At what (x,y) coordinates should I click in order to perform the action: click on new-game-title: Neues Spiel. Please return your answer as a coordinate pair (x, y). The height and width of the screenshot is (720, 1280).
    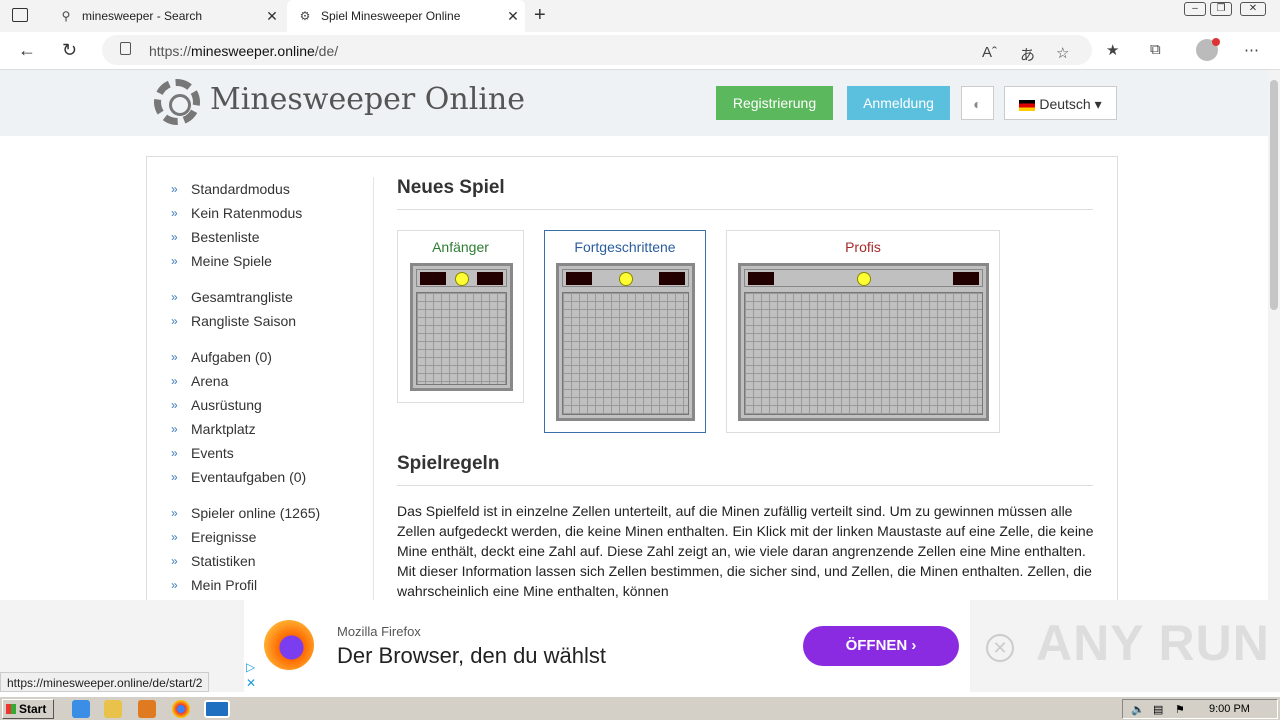
    Looking at the image, I should click on (451, 187).